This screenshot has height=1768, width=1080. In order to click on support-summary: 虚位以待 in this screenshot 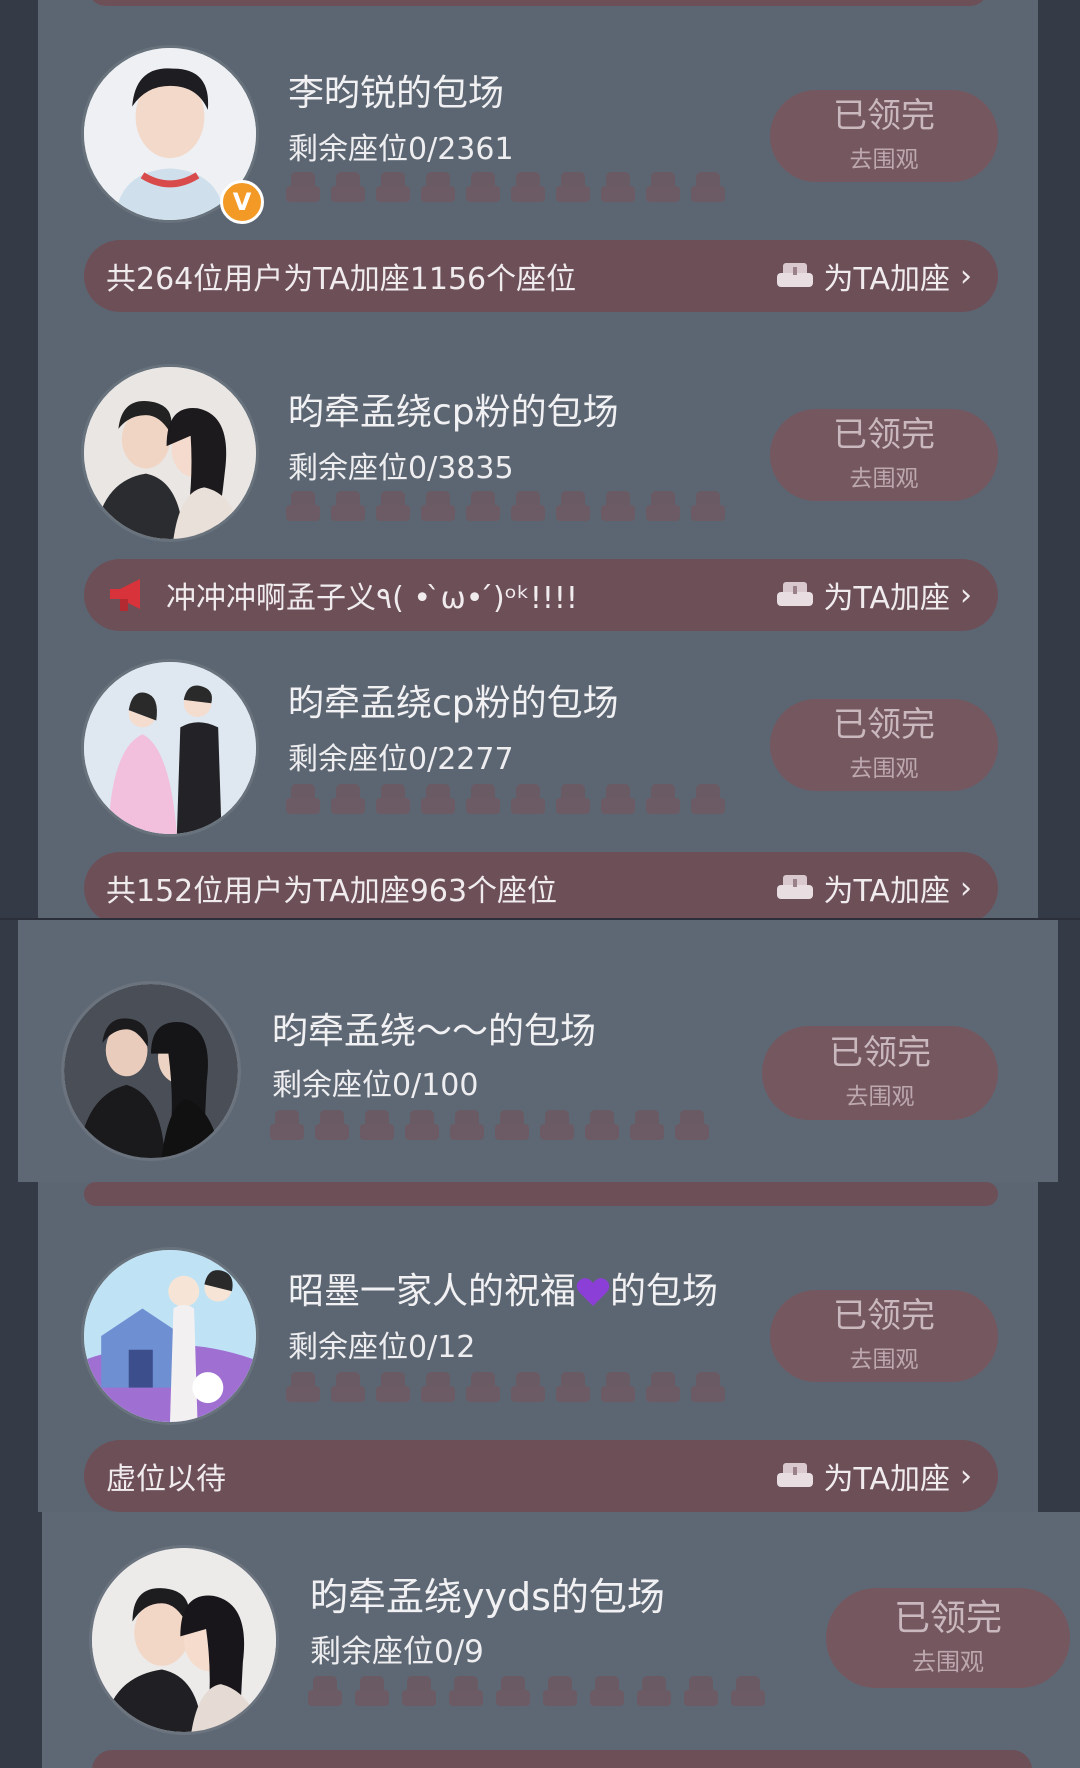, I will do `click(166, 1479)`.